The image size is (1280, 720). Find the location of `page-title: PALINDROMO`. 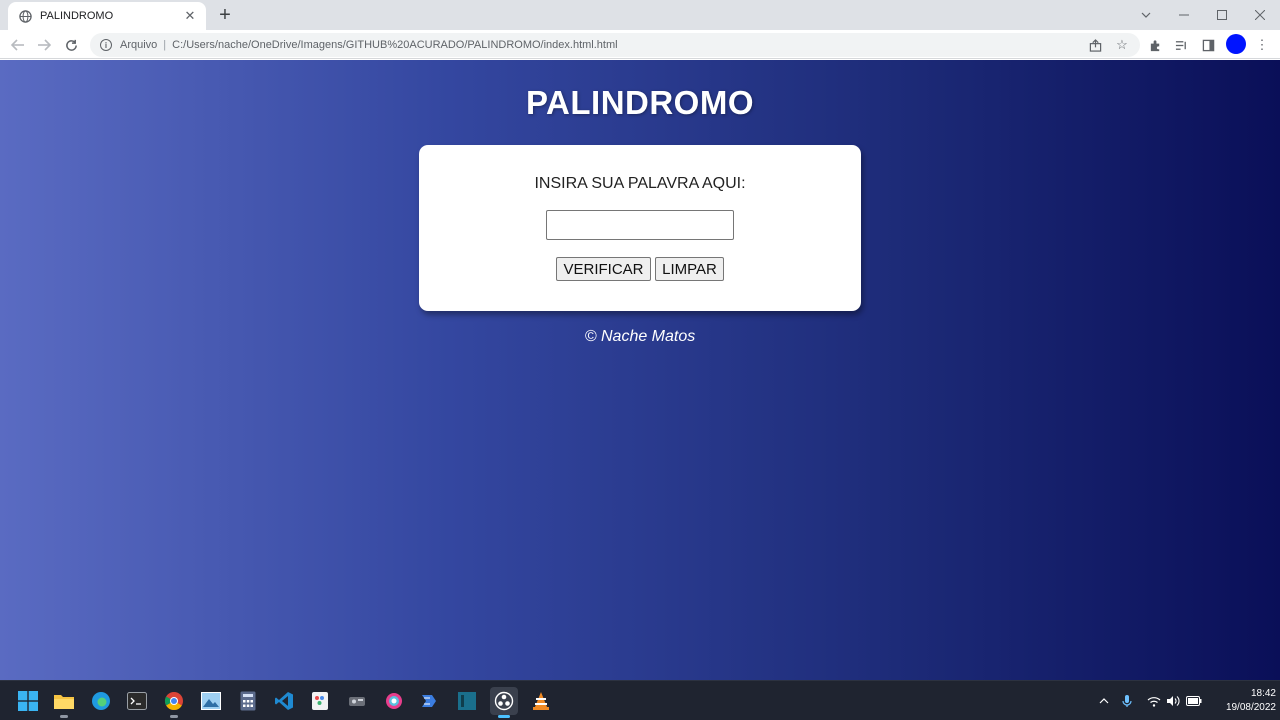

page-title: PALINDROMO is located at coordinates (640, 102).